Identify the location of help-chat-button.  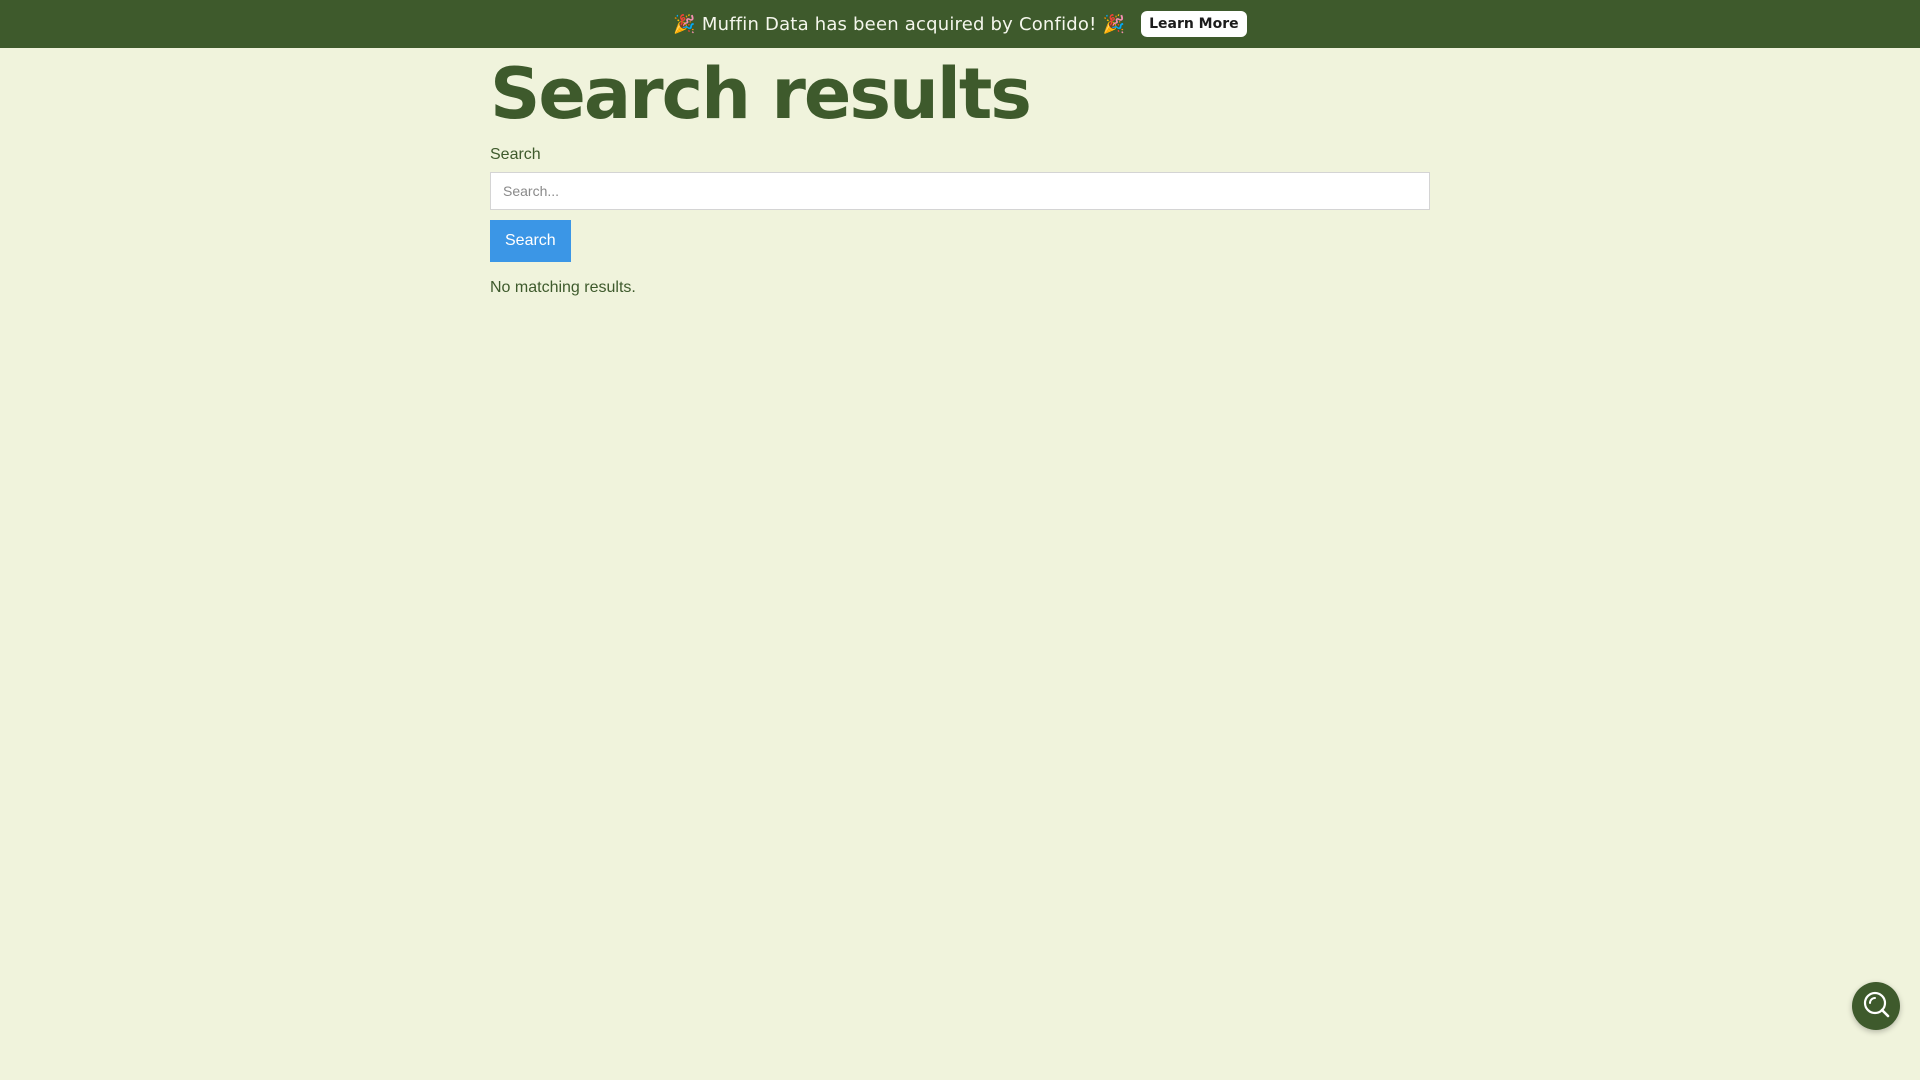
(1876, 1006).